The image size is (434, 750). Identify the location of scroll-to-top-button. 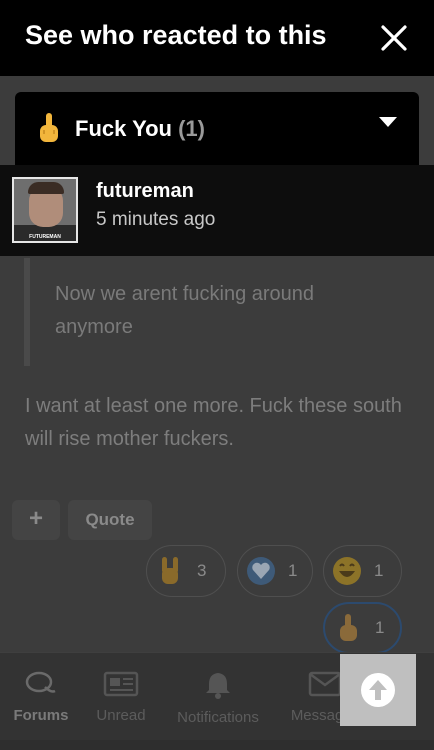
(378, 690).